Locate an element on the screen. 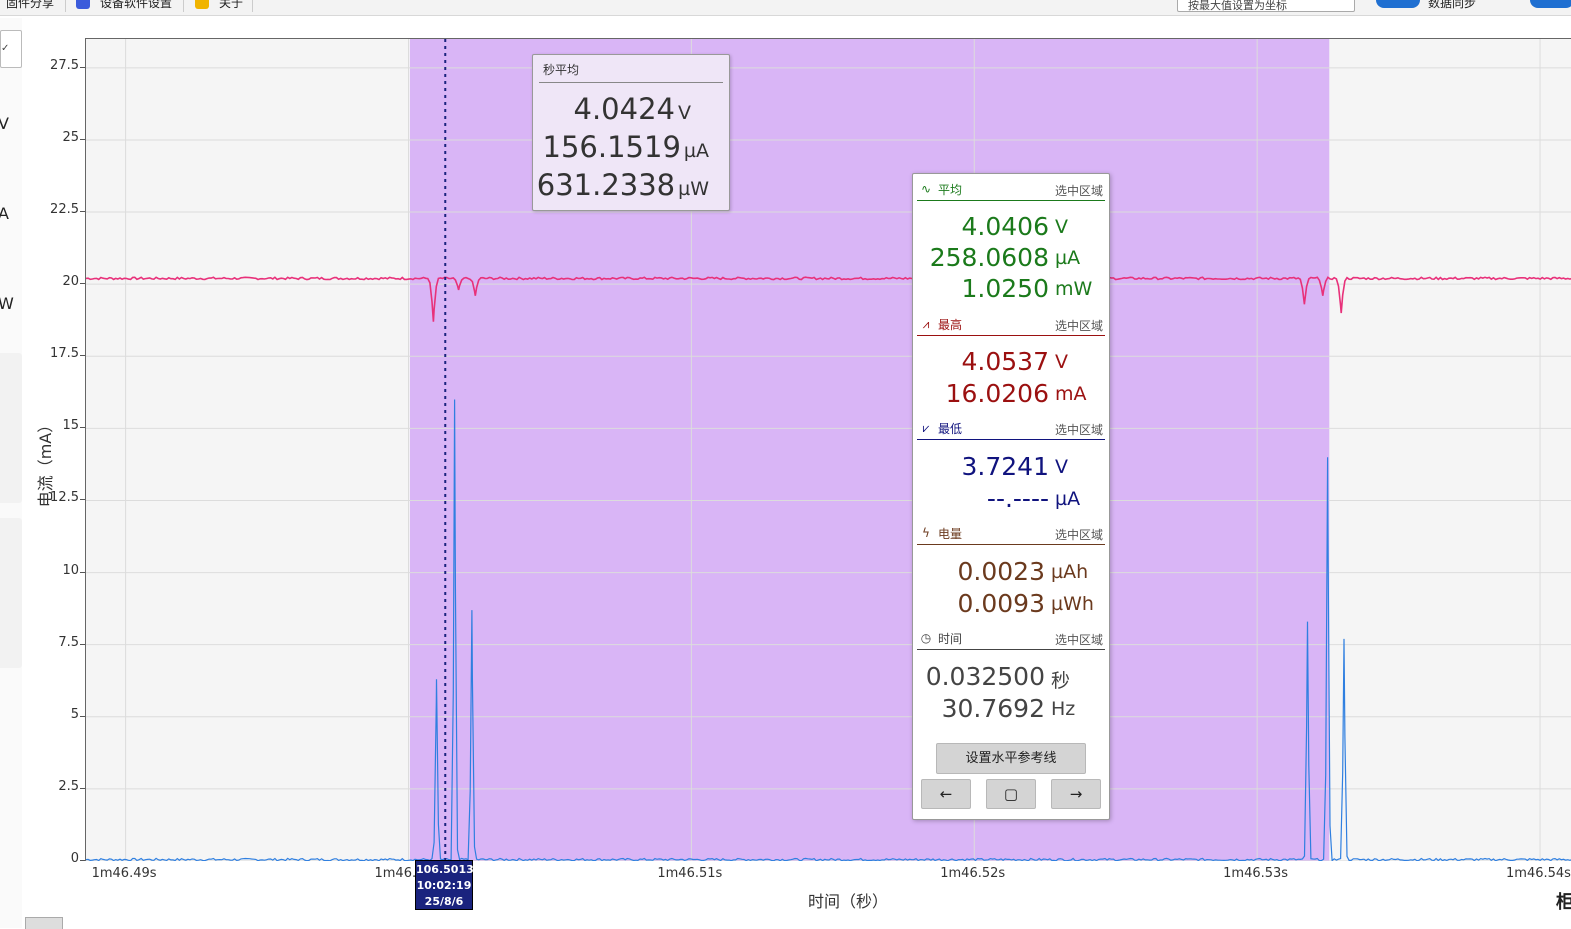 Image resolution: width=1571 pixels, height=929 pixels. checkbox-button: ✓ is located at coordinates (11, 49).